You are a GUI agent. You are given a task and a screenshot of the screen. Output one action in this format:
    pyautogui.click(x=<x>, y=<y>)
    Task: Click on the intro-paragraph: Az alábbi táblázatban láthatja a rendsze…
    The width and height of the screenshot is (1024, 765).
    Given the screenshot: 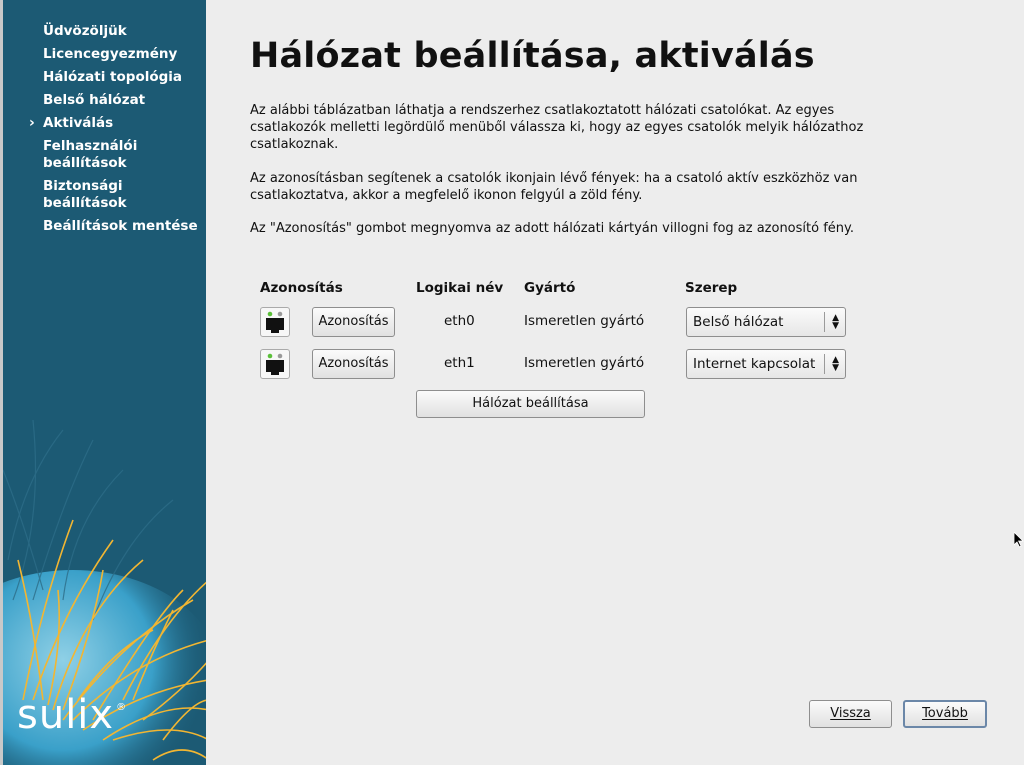 What is the action you would take?
    pyautogui.click(x=557, y=127)
    